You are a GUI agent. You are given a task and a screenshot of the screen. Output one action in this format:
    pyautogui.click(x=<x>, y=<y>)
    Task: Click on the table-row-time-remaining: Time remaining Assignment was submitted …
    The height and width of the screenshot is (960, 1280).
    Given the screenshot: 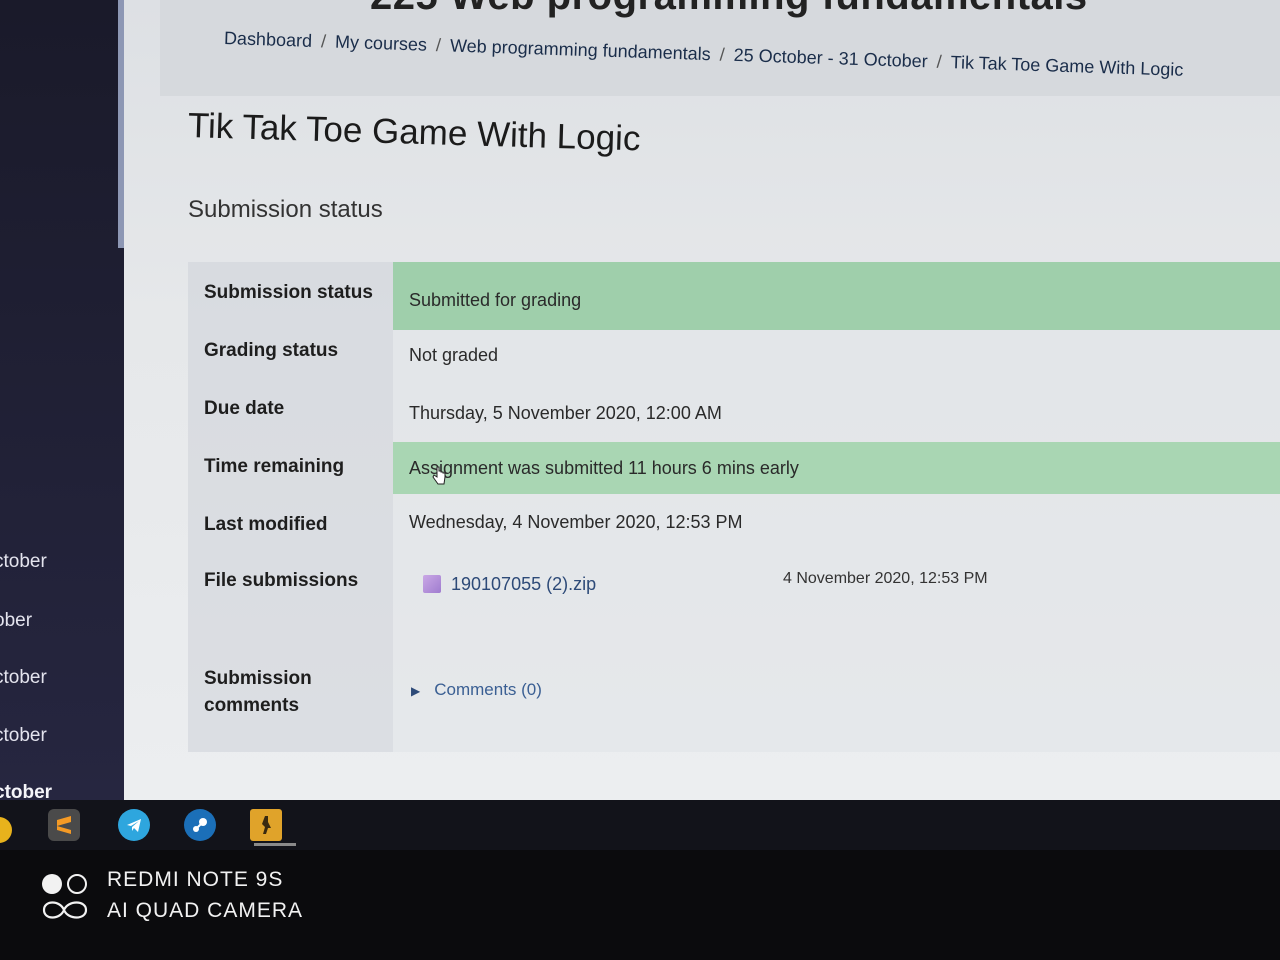 What is the action you would take?
    pyautogui.click(x=734, y=468)
    